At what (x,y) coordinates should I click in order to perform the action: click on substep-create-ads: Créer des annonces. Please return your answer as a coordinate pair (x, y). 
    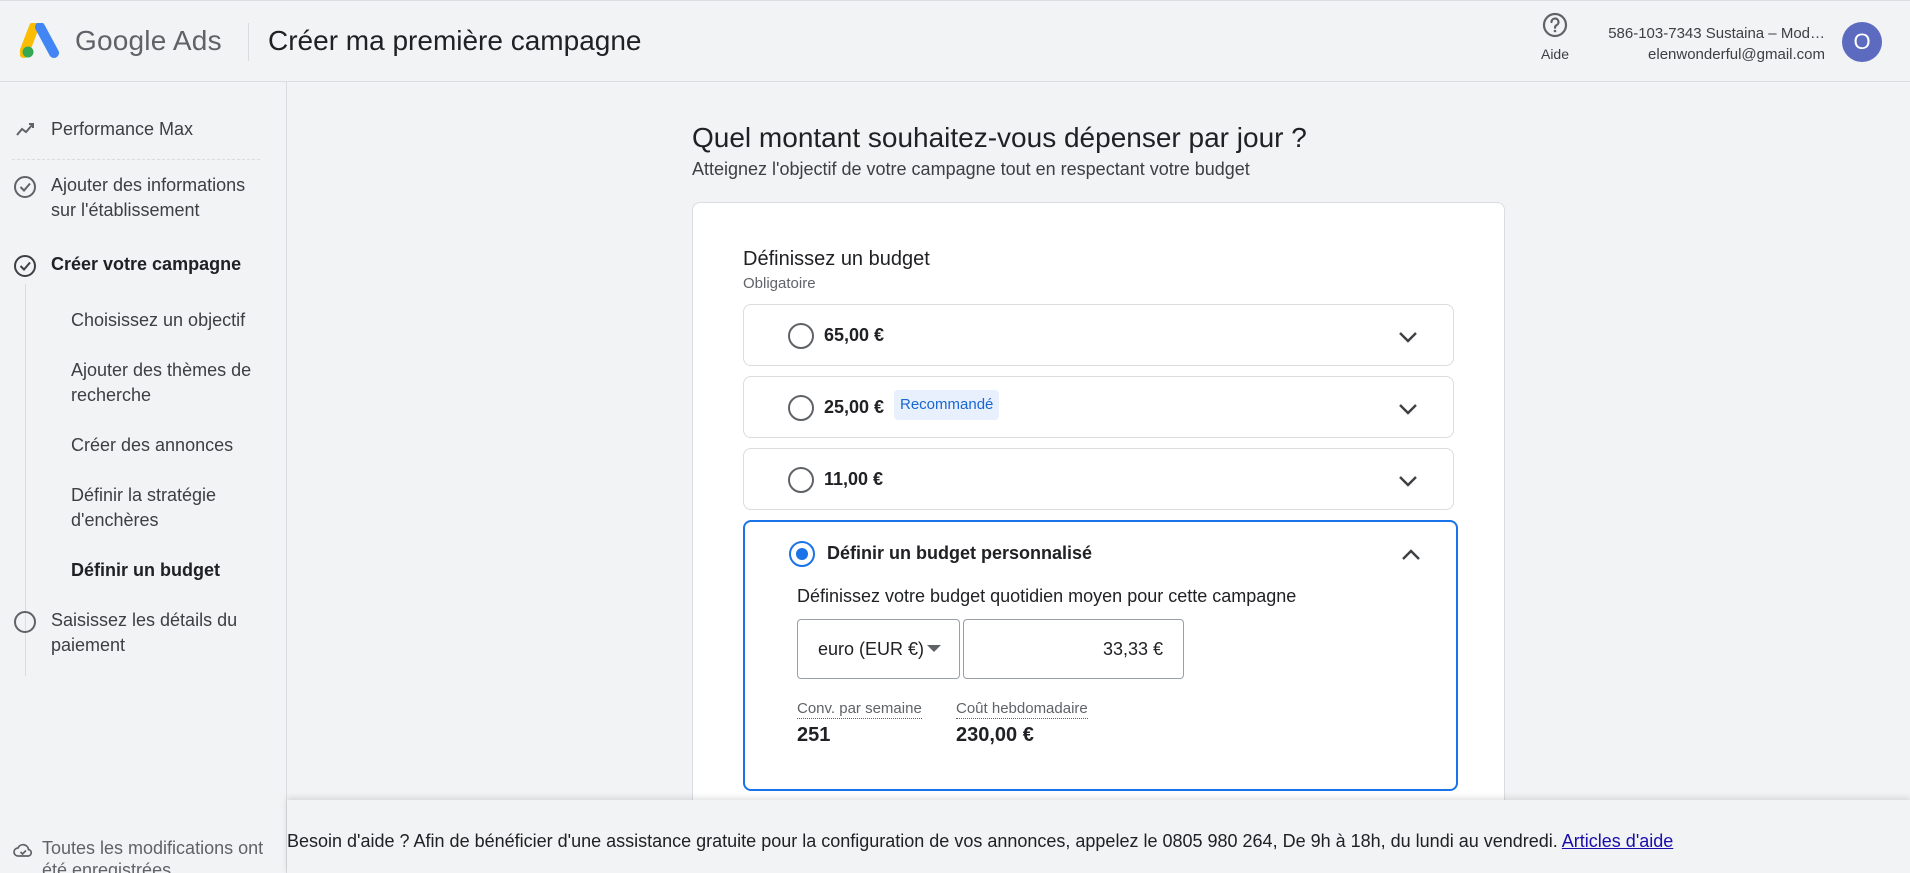
    Looking at the image, I should click on (171, 445).